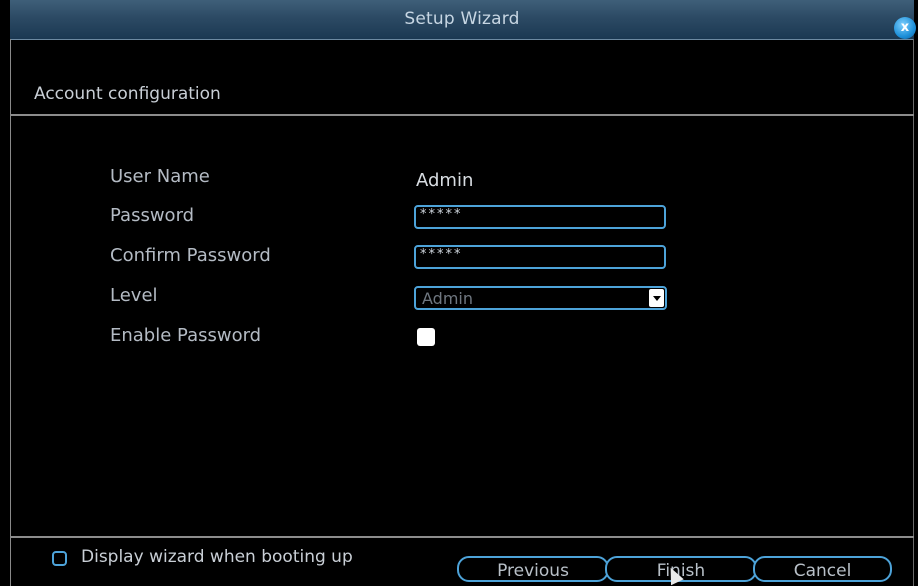  Describe the element at coordinates (822, 569) in the screenshot. I see `cancel-button: Cancel` at that location.